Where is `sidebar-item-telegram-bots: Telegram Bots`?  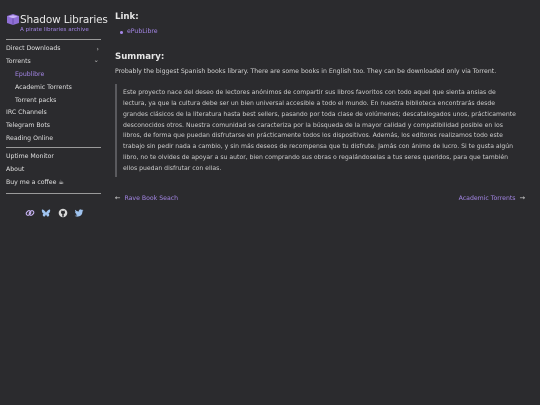 sidebar-item-telegram-bots: Telegram Bots is located at coordinates (53, 126).